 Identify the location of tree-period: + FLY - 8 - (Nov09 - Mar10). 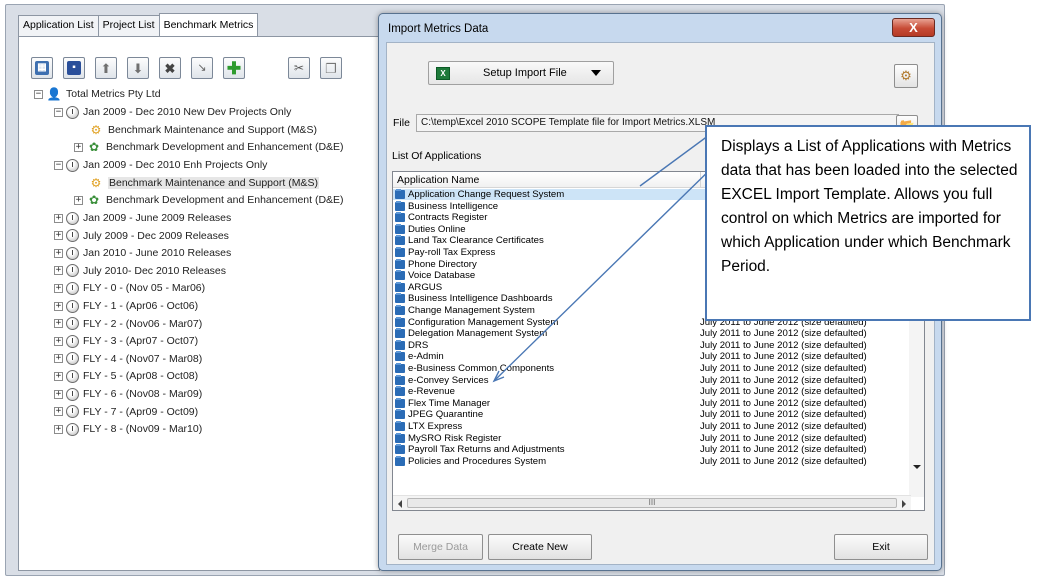
(128, 429).